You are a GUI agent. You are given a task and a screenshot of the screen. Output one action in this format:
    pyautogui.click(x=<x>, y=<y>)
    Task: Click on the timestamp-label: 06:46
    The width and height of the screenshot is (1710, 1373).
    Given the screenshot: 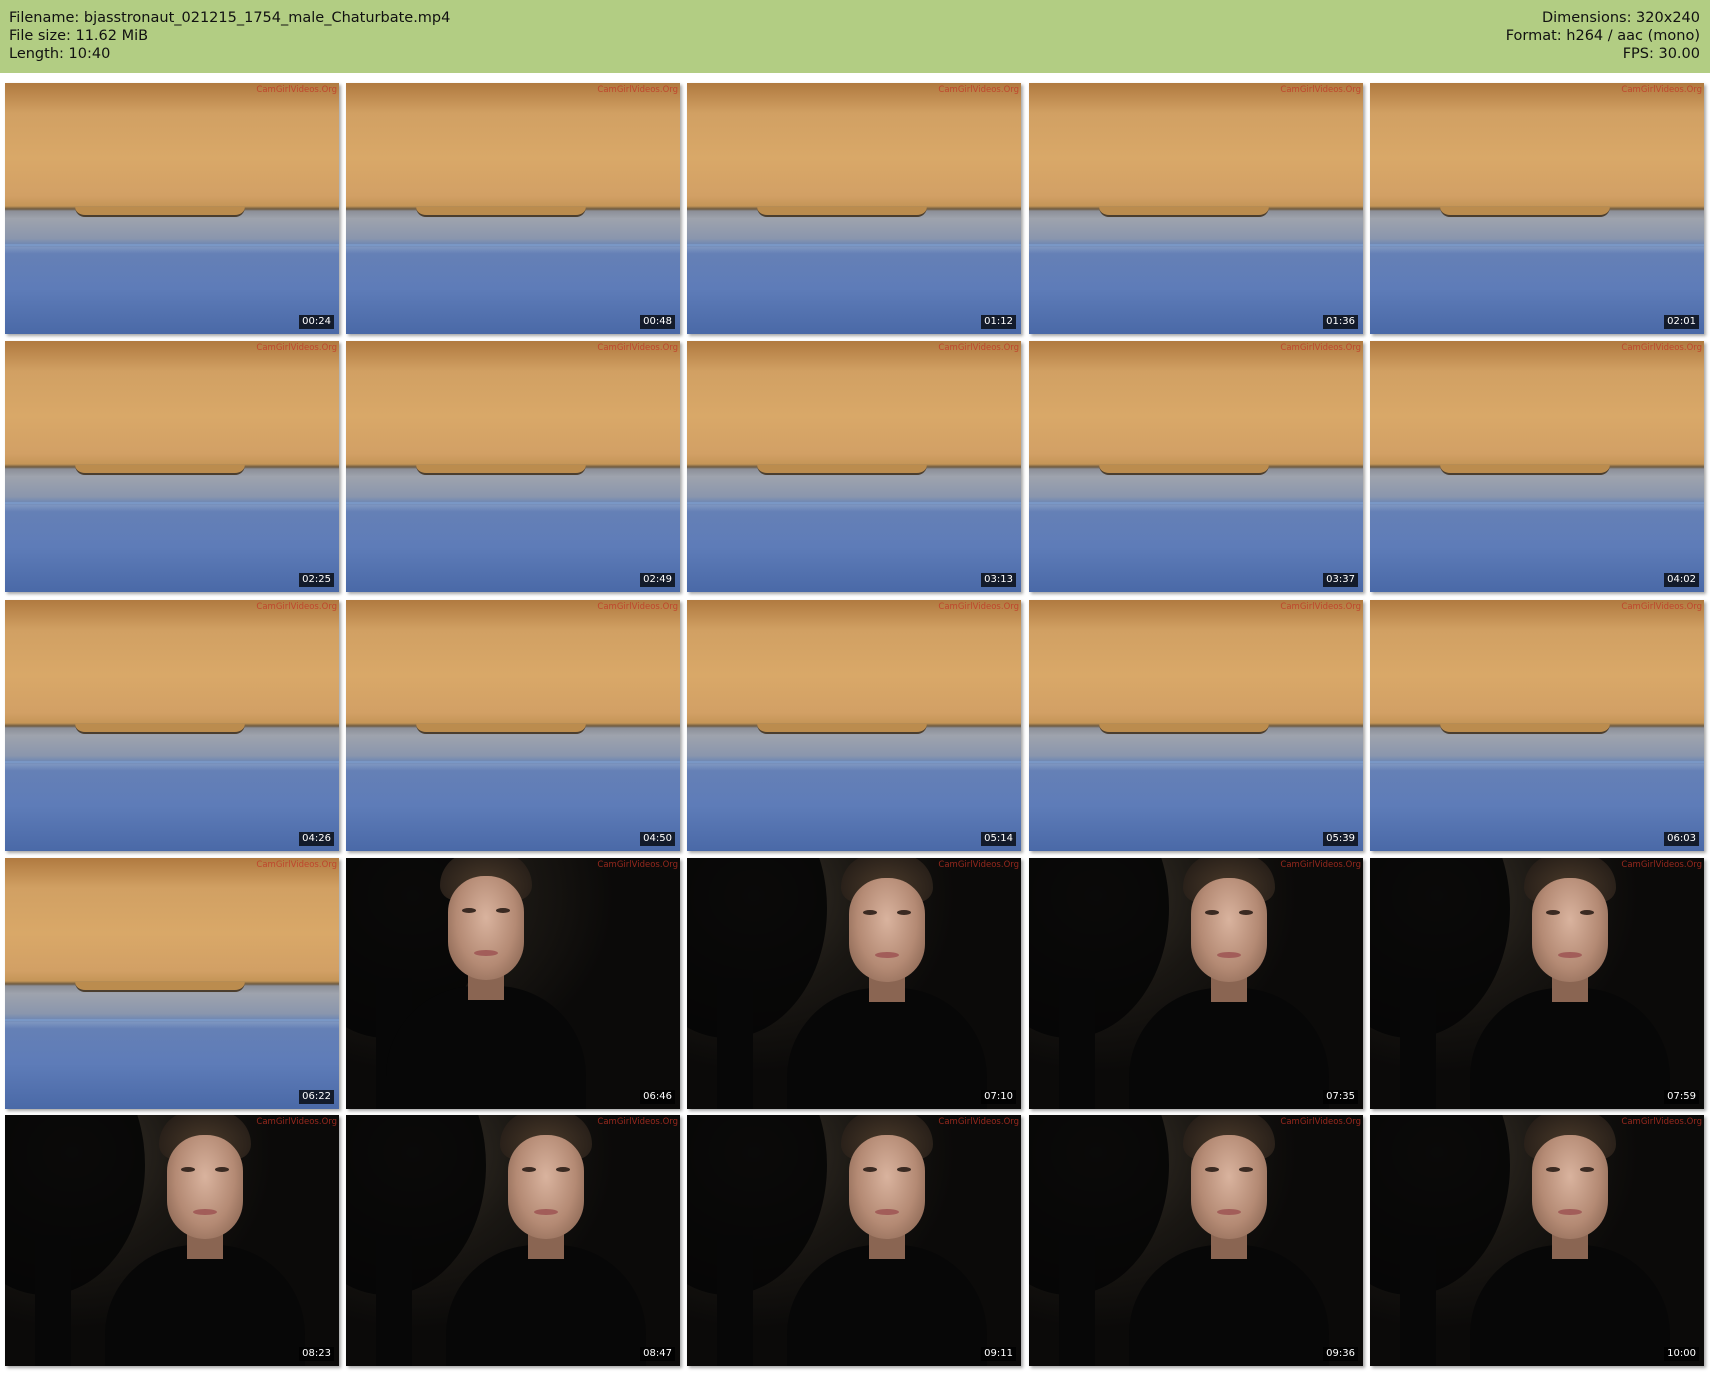 What is the action you would take?
    pyautogui.click(x=657, y=1097)
    